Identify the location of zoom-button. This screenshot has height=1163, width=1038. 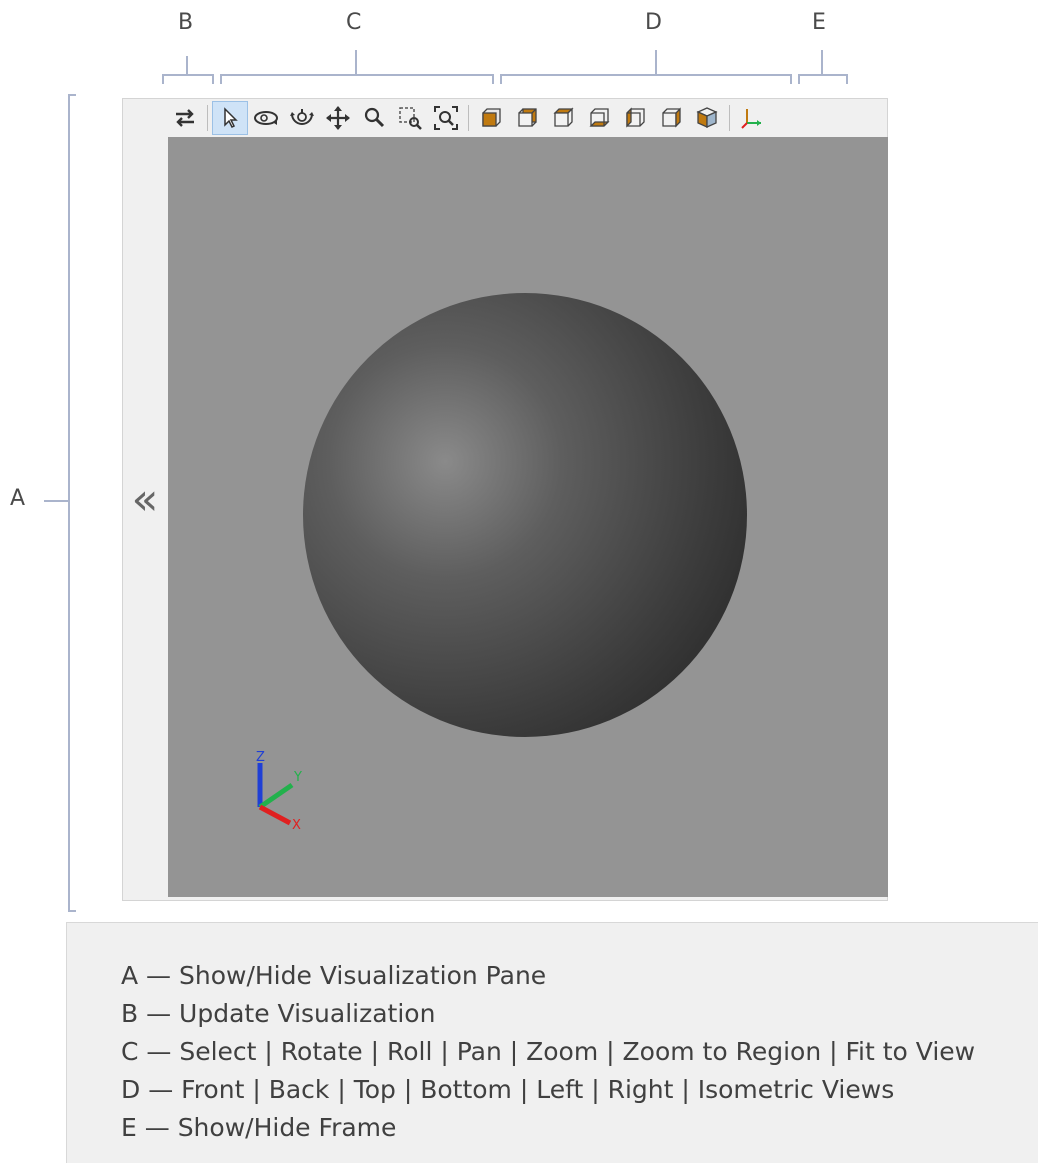
(374, 118).